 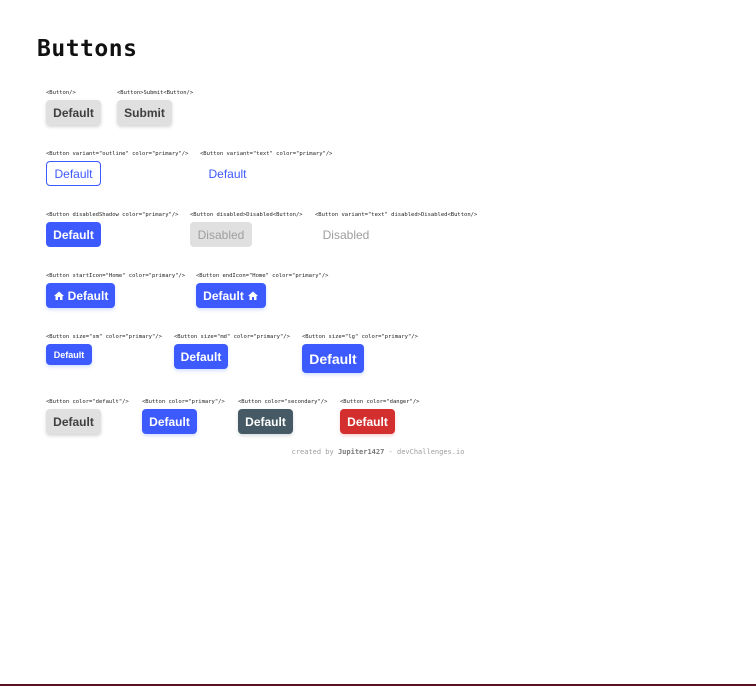 I want to click on code-label: <Button variant="text" color="primary"/>, so click(x=266, y=154).